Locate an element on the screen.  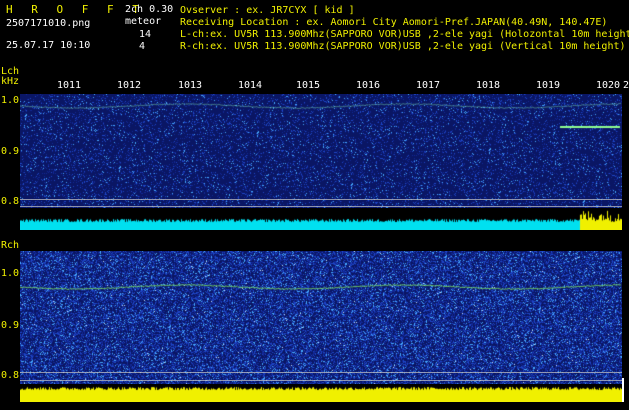
rch-right-marker is located at coordinates (623, 390).